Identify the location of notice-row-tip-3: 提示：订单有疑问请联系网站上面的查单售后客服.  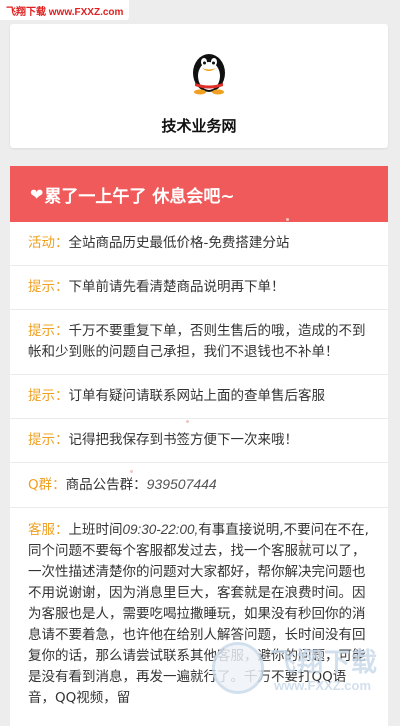
(199, 397).